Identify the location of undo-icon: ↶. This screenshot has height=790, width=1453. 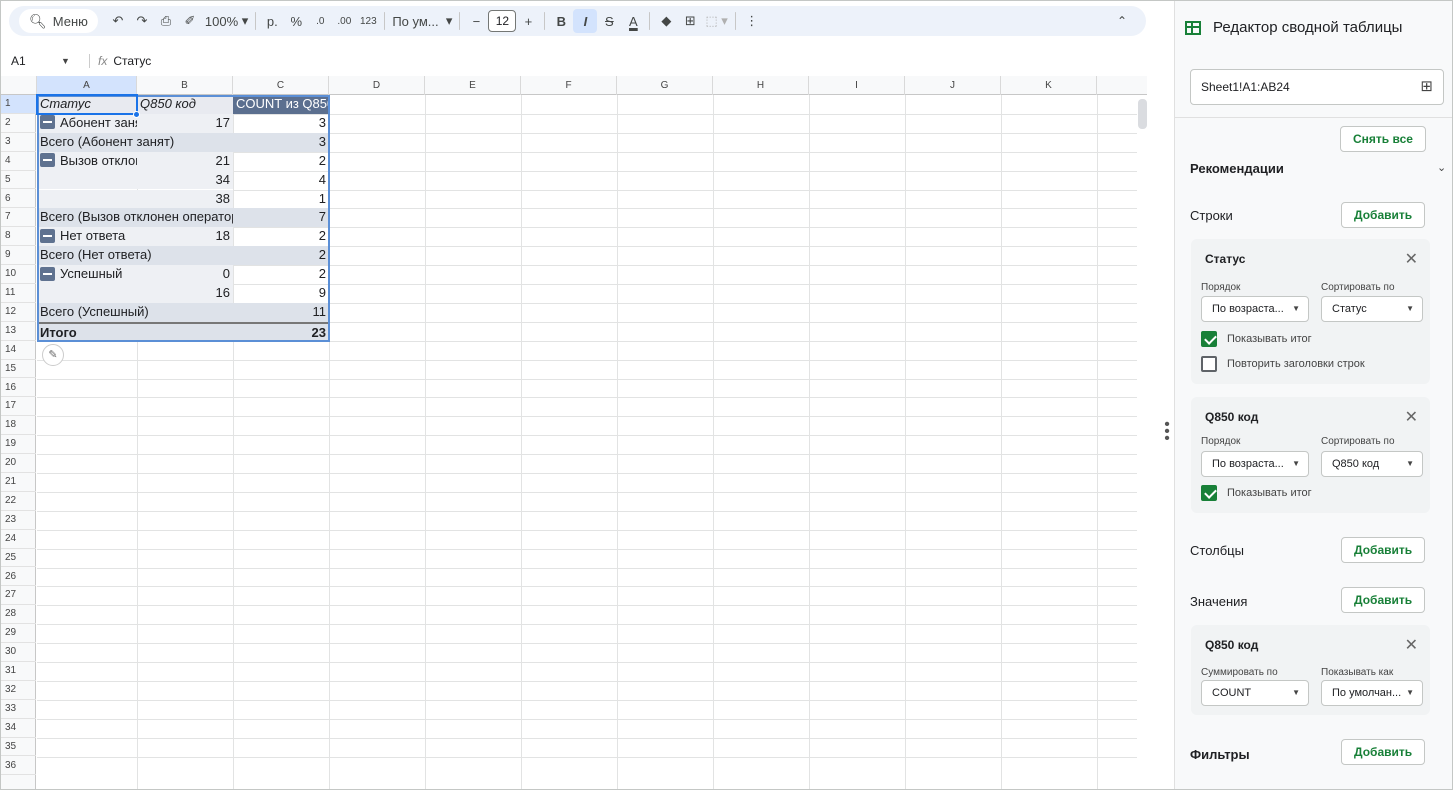
(118, 21).